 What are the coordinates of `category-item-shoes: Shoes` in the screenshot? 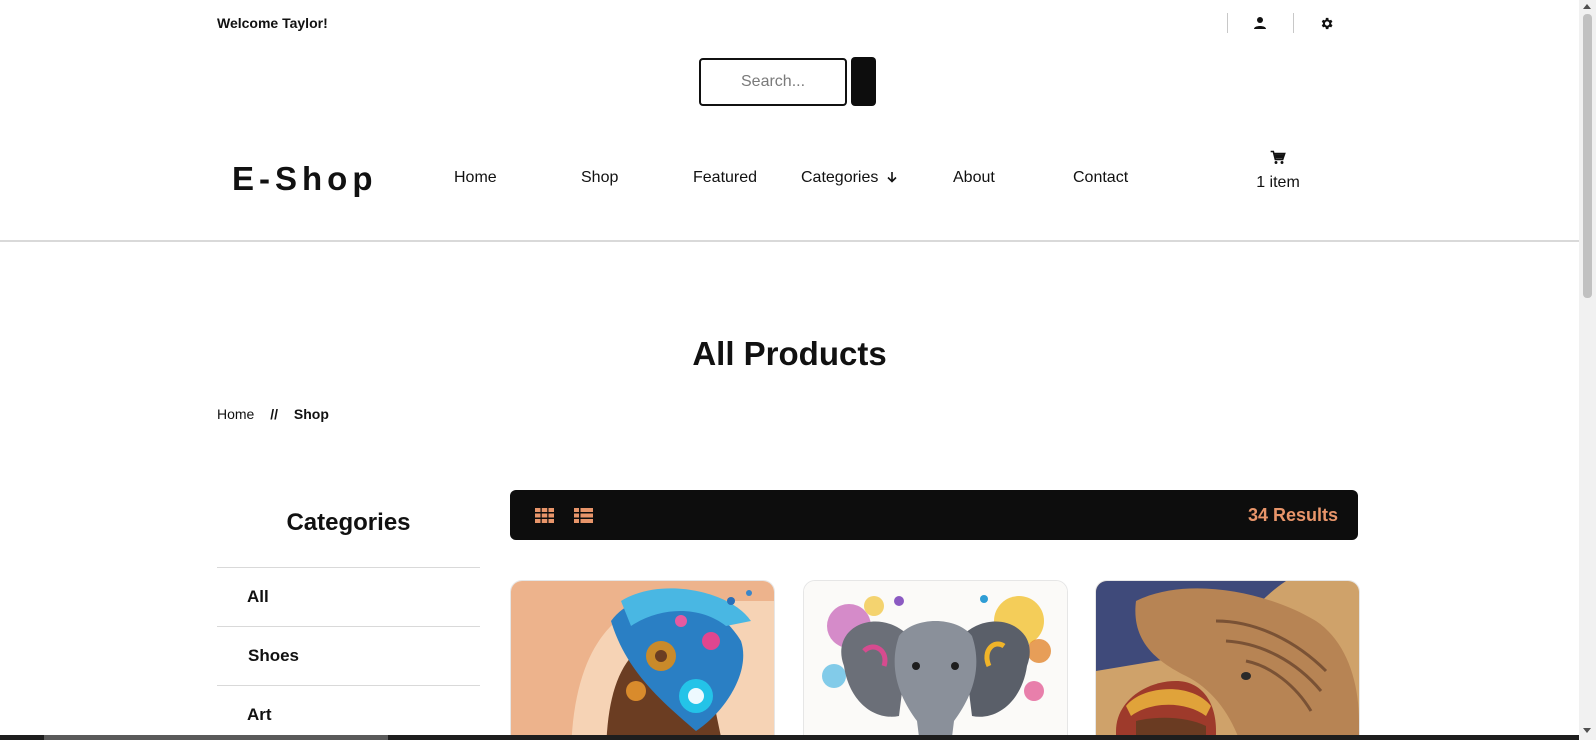 It's located at (348, 655).